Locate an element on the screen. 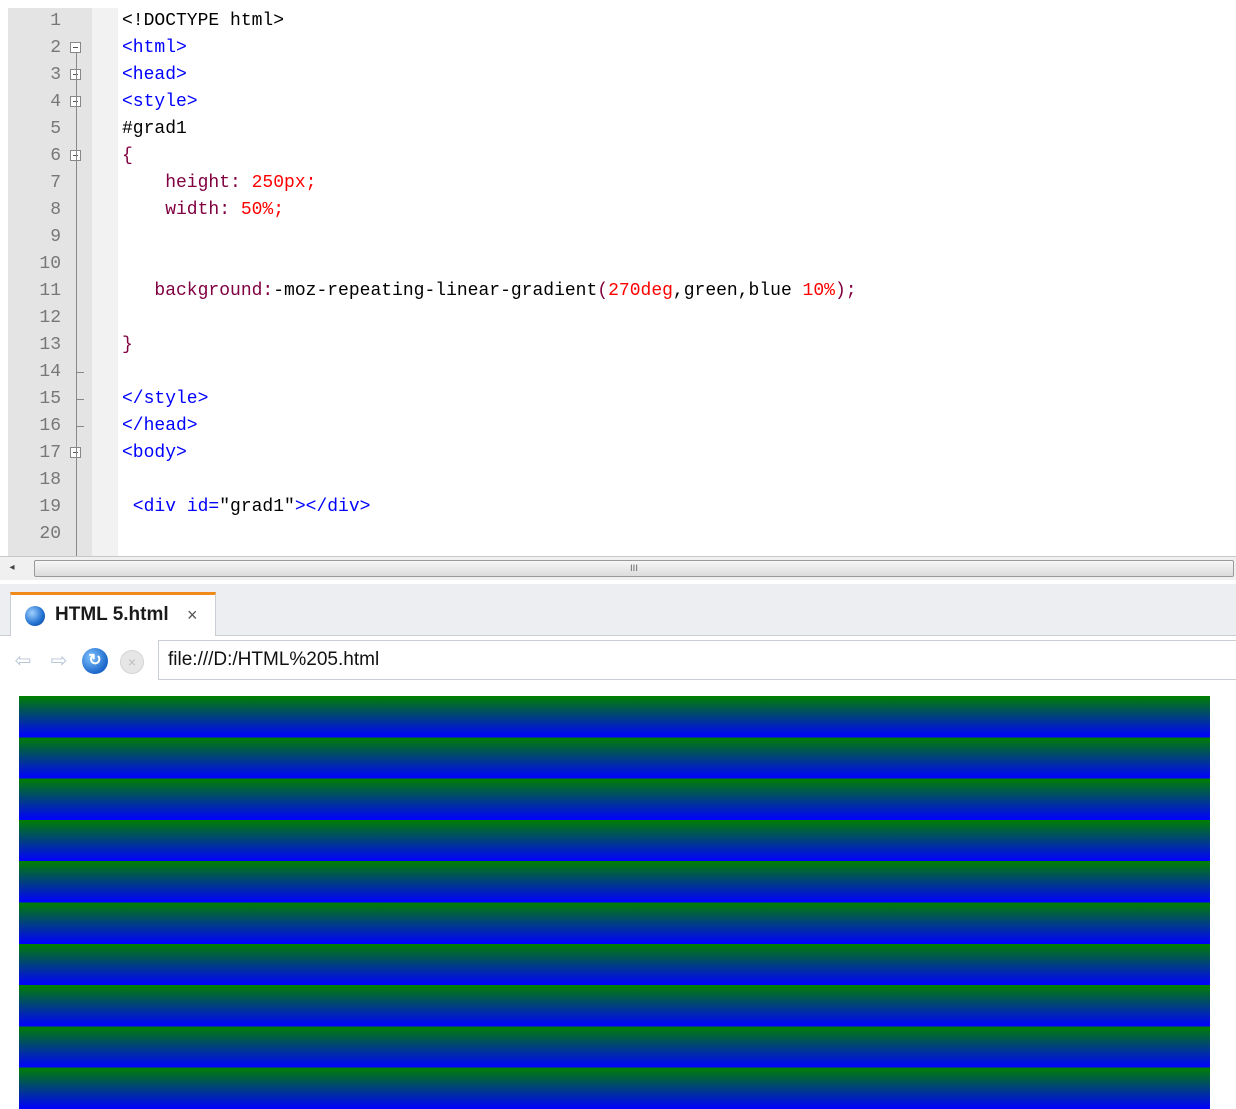 Image resolution: width=1236 pixels, height=1109 pixels. code-token: <div is located at coordinates (154, 507).